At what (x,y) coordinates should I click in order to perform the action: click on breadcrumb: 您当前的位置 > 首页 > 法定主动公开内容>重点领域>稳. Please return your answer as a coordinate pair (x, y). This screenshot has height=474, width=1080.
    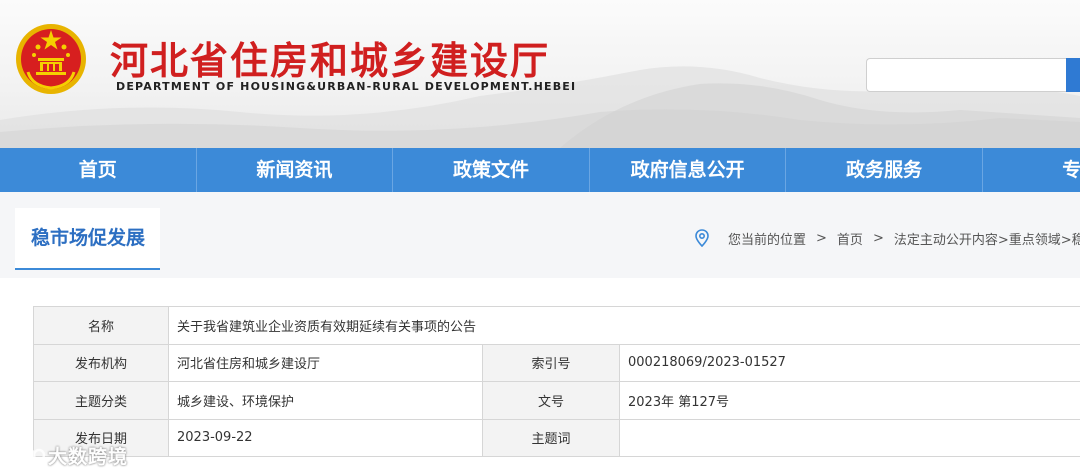
    Looking at the image, I should click on (887, 238).